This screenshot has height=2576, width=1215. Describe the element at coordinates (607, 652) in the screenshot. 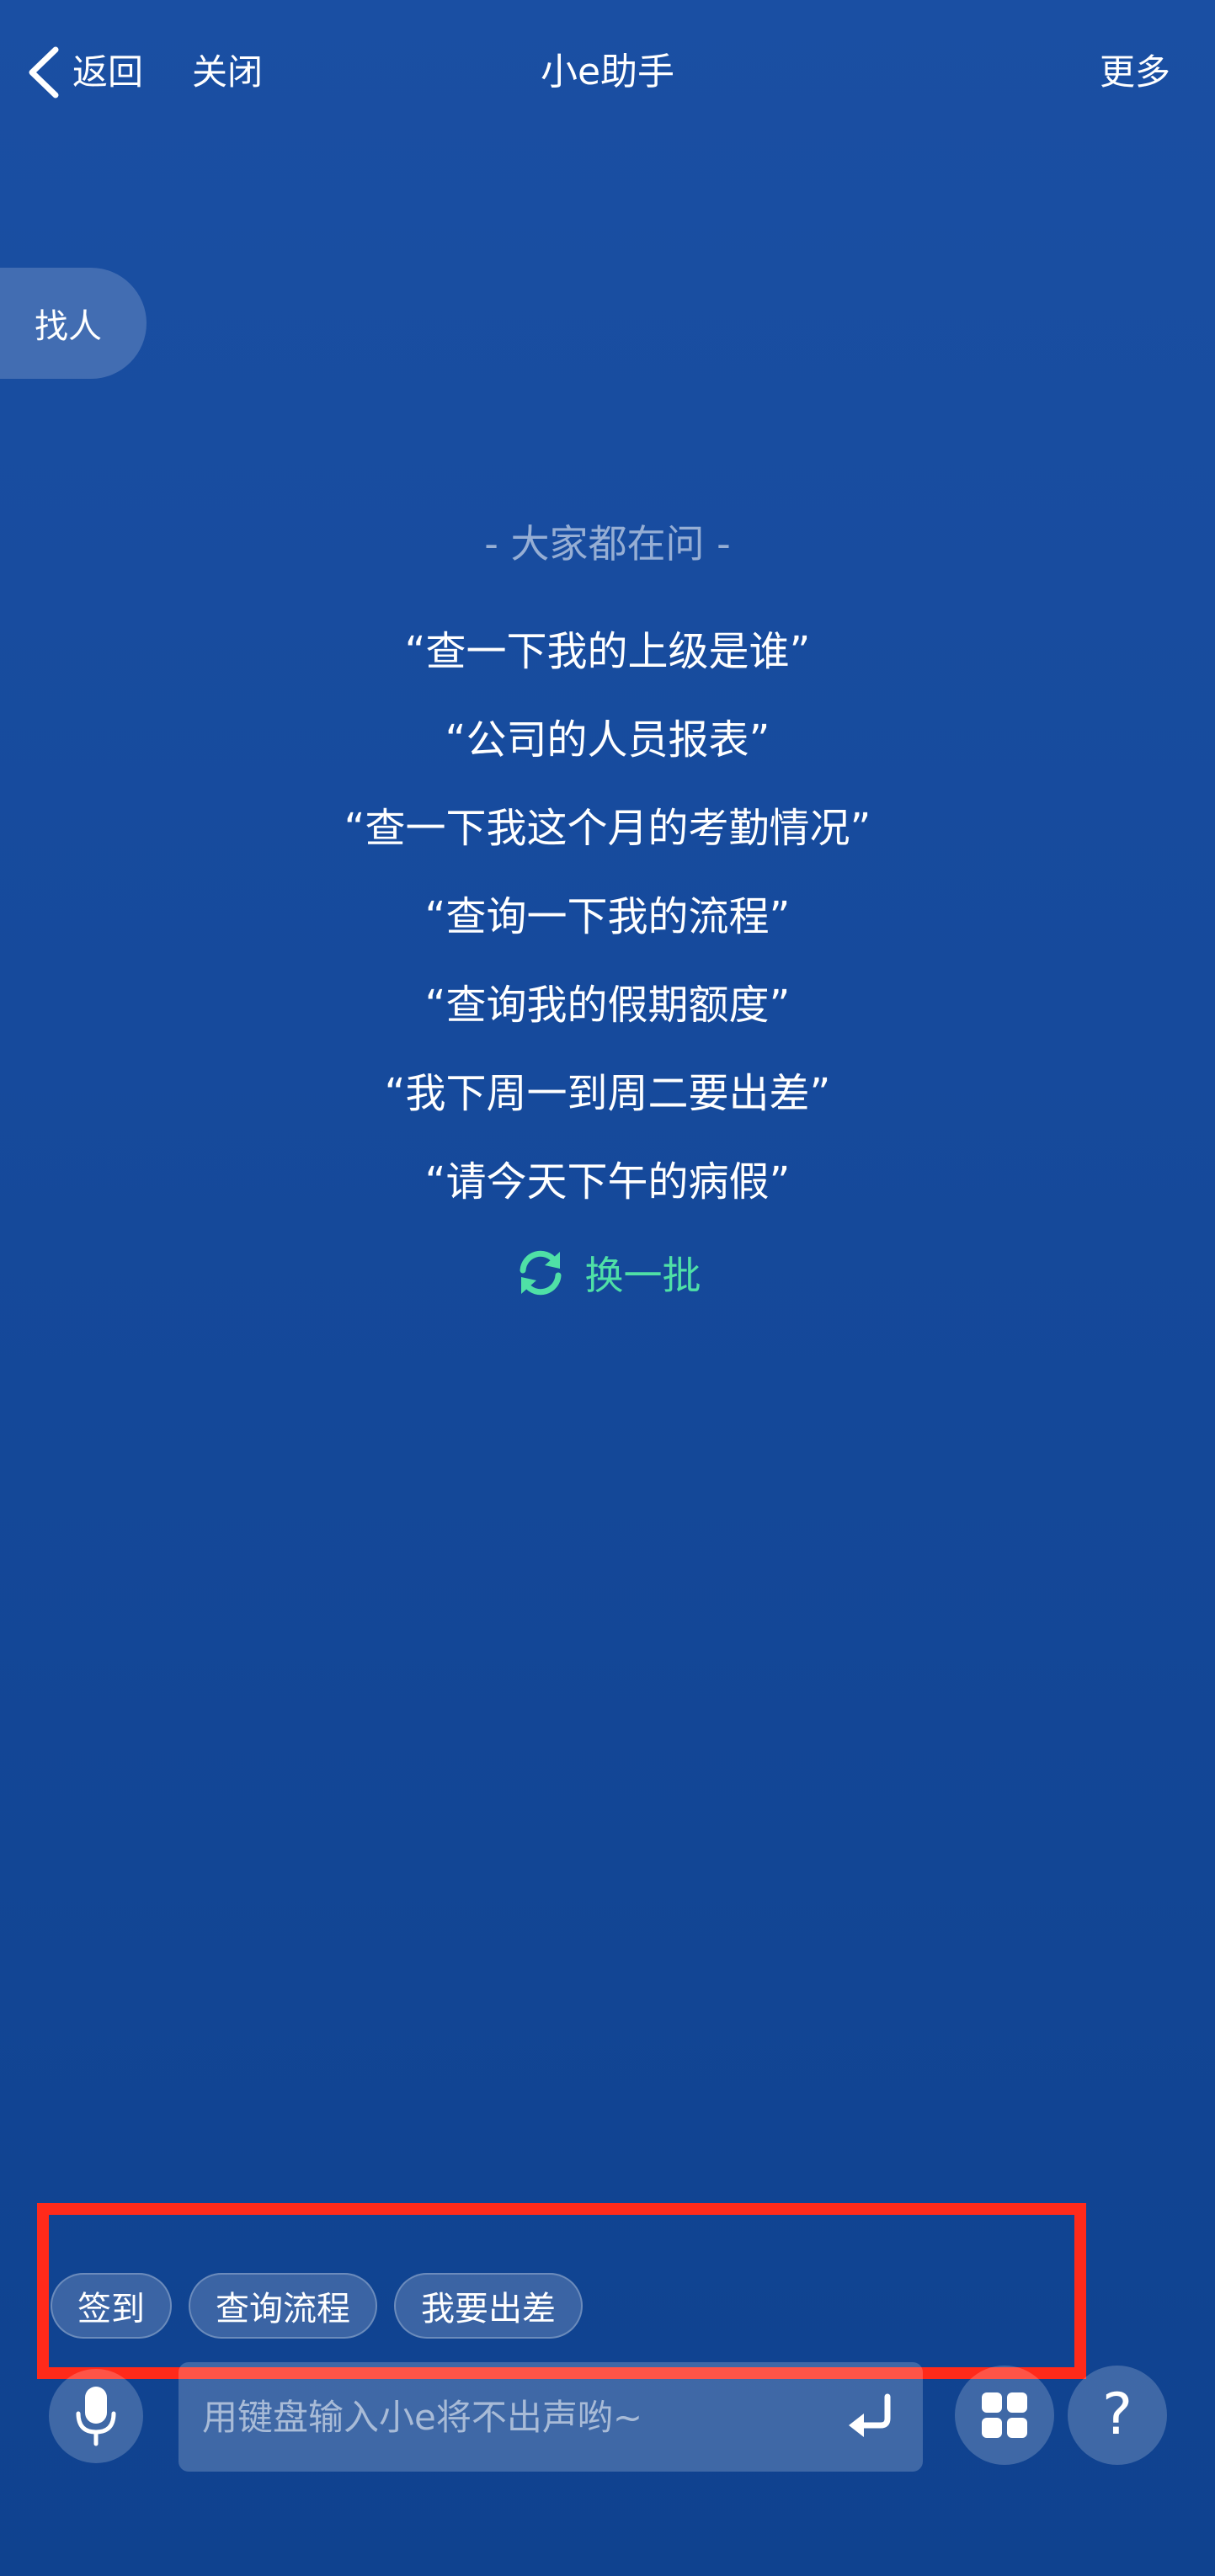

I see `suggestion-item: “查一下我的上级是谁”` at that location.